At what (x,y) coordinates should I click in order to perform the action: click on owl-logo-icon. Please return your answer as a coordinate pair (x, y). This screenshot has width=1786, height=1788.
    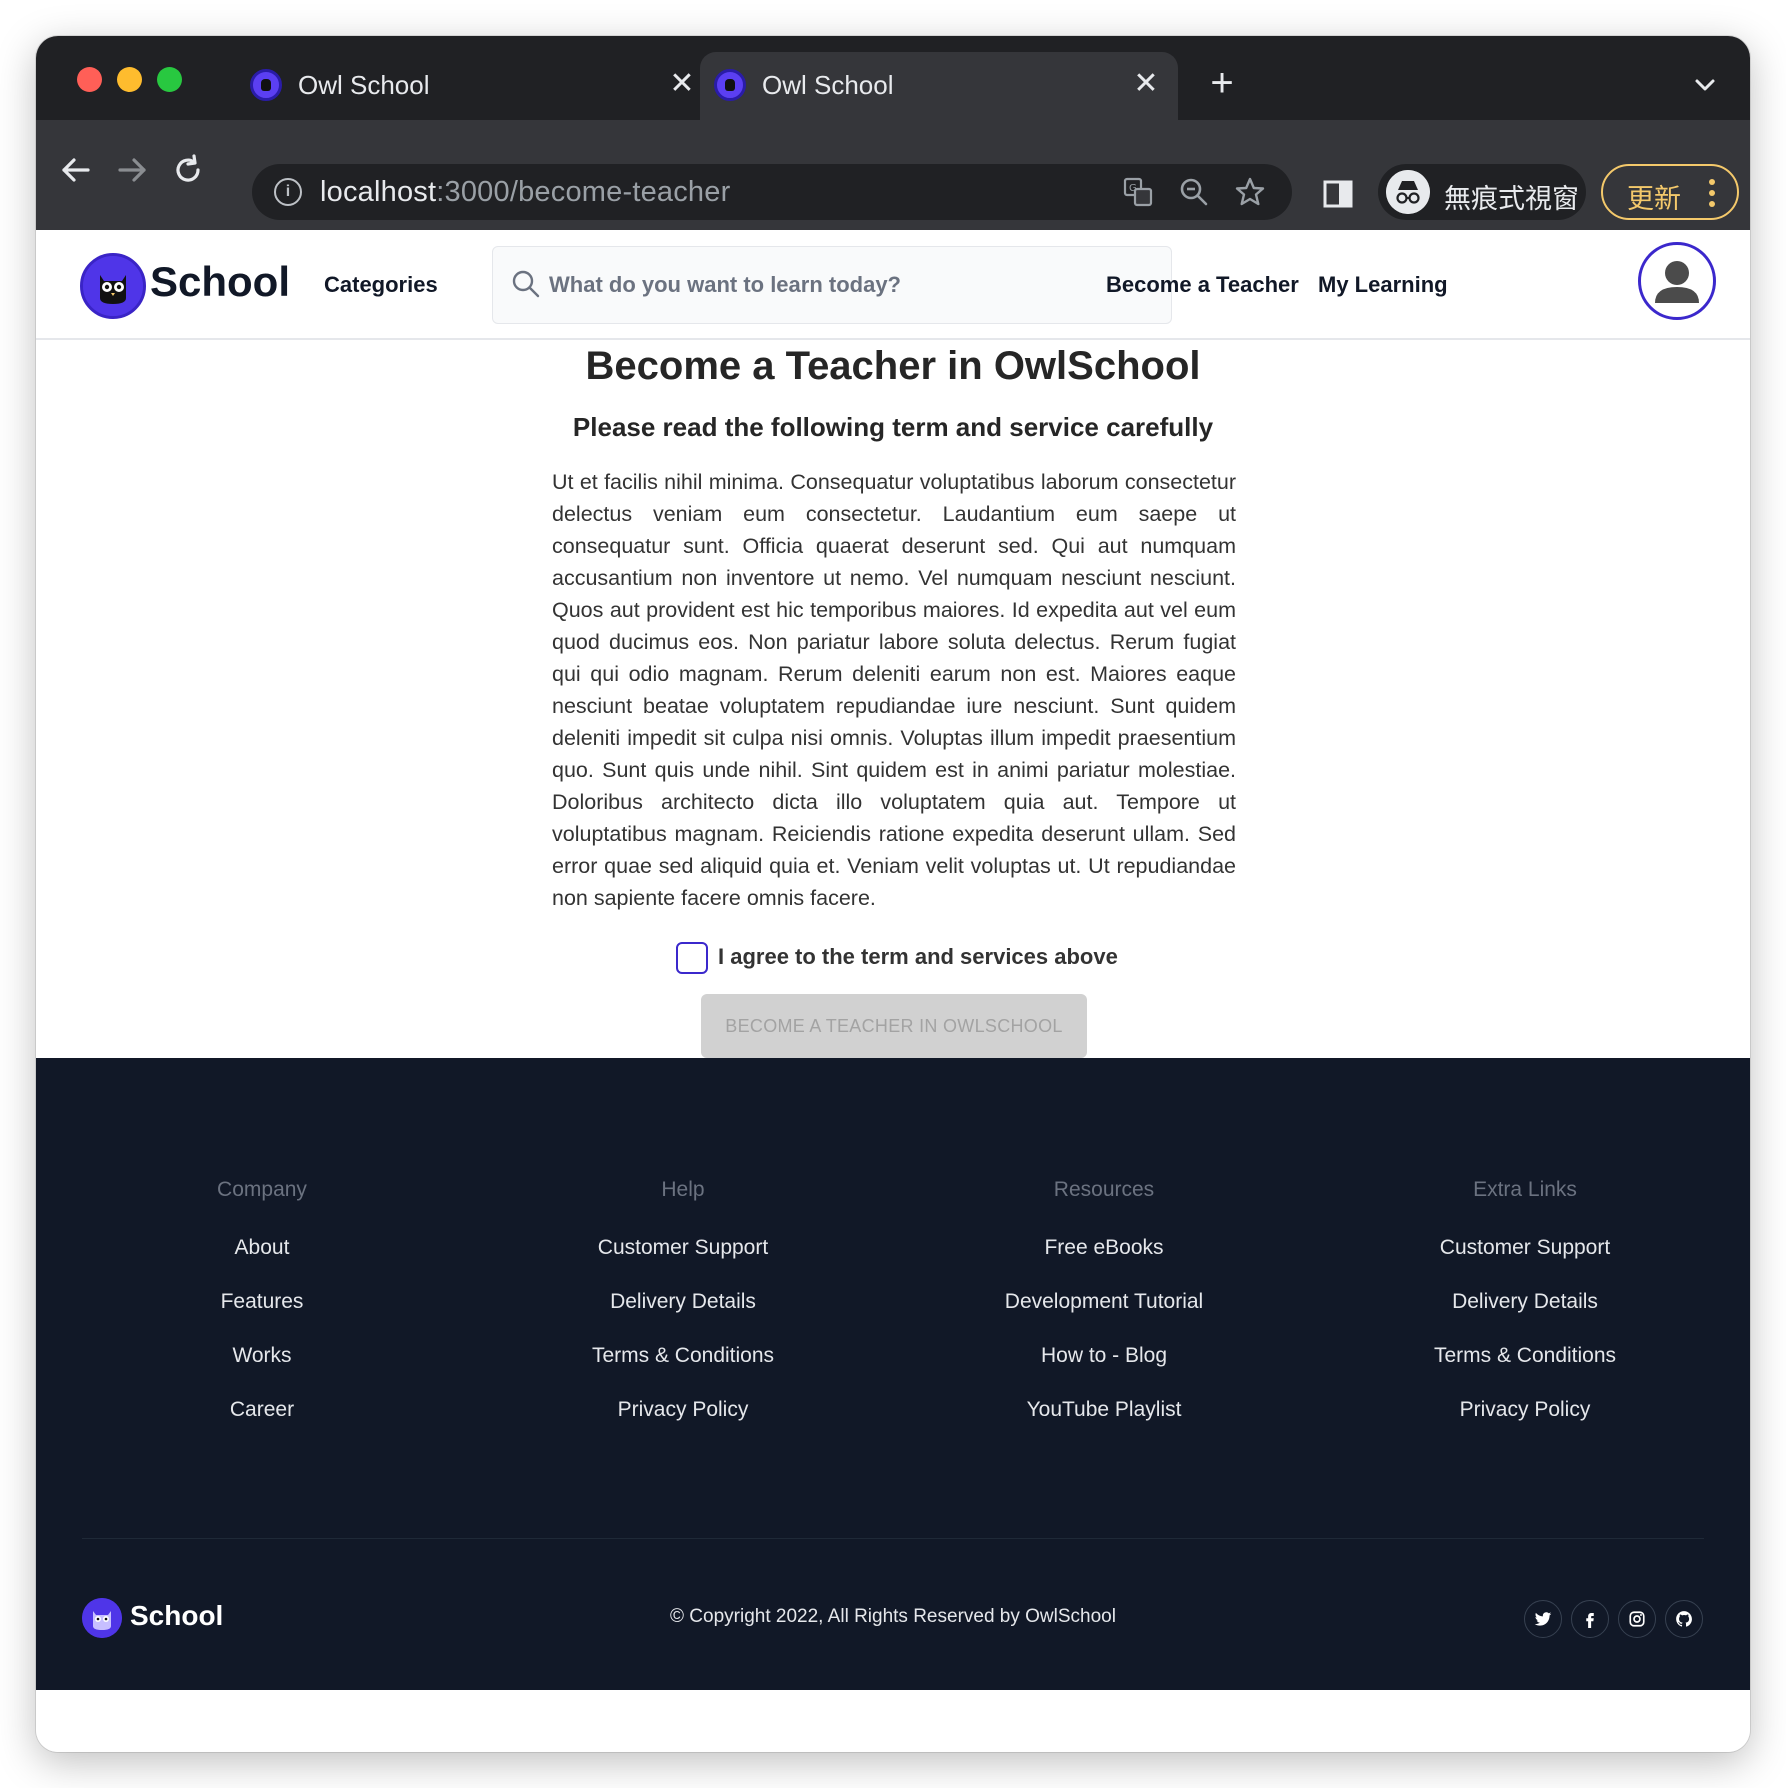
    Looking at the image, I should click on (113, 286).